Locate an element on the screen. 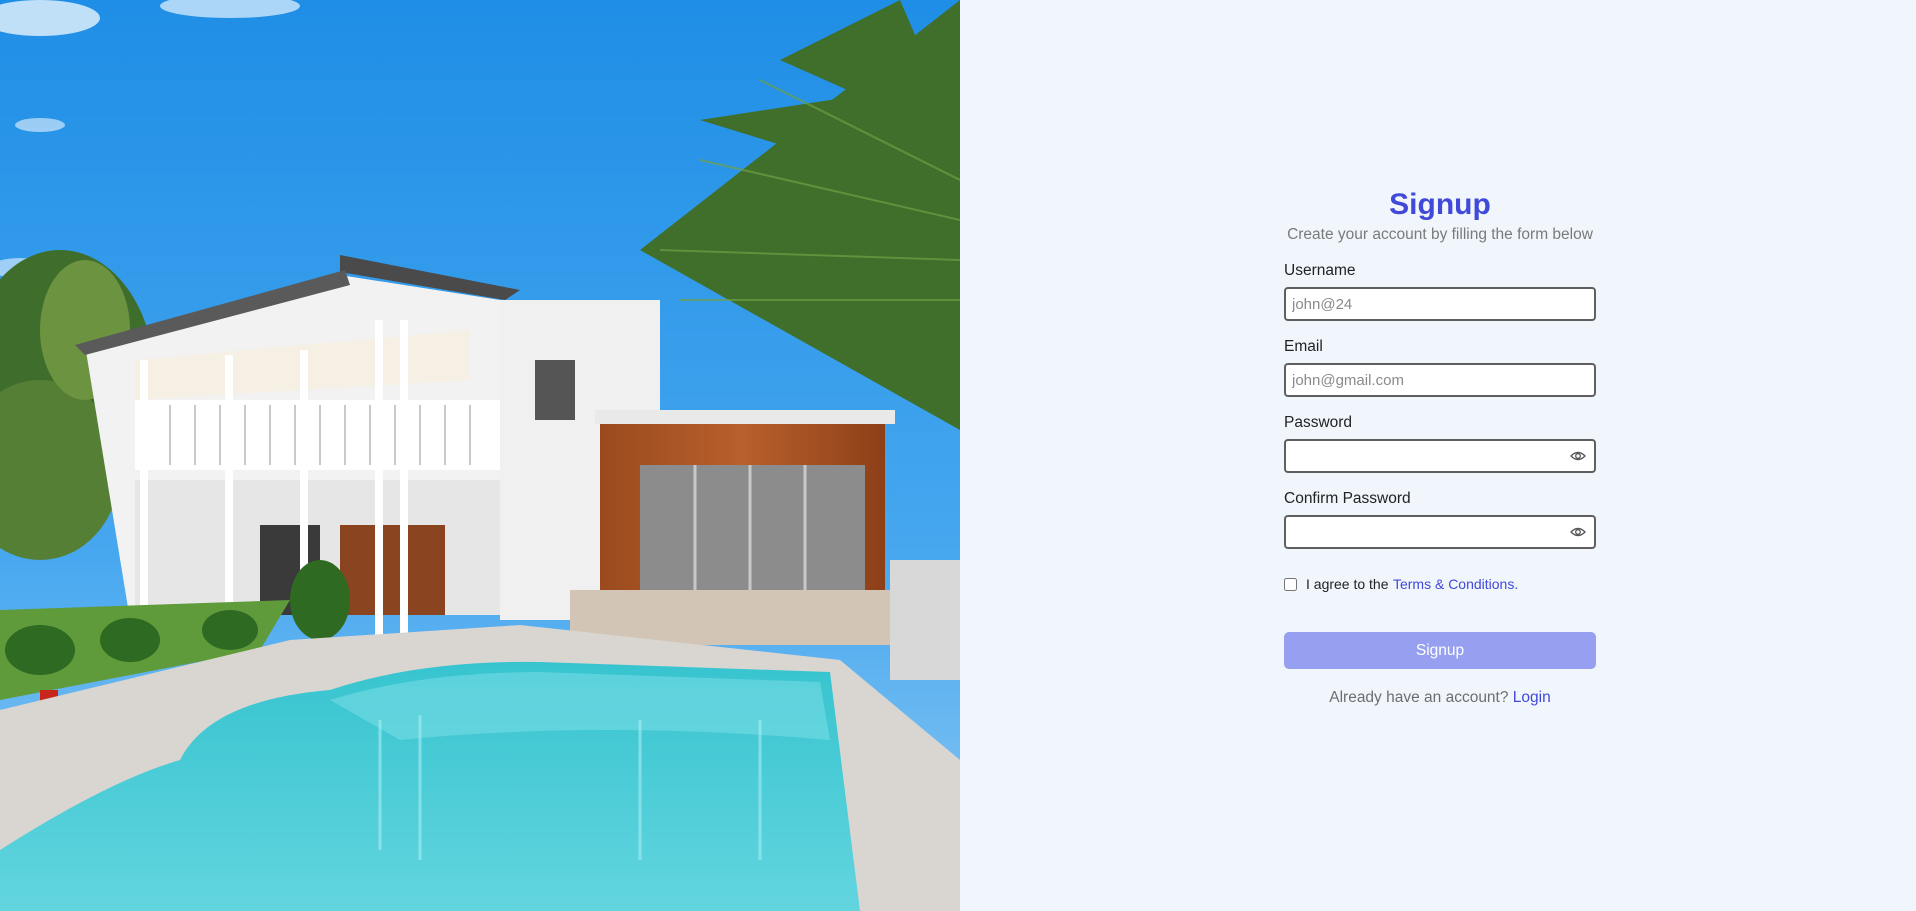 This screenshot has height=911, width=1916. login-link: Login is located at coordinates (1532, 697).